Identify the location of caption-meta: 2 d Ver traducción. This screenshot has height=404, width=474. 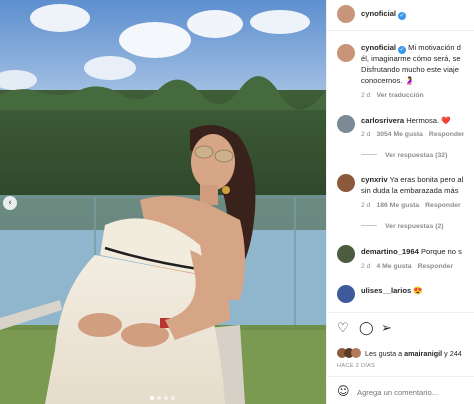
(392, 95).